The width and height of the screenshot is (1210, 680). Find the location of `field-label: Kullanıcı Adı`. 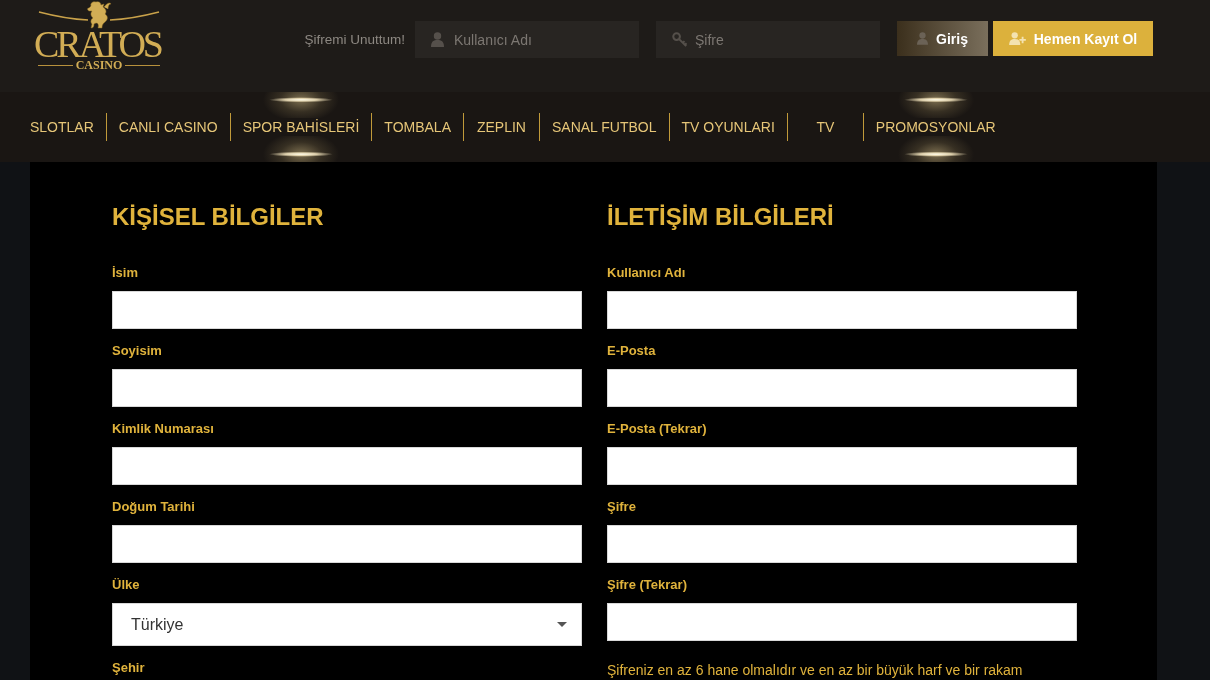

field-label: Kullanıcı Adı is located at coordinates (647, 273).